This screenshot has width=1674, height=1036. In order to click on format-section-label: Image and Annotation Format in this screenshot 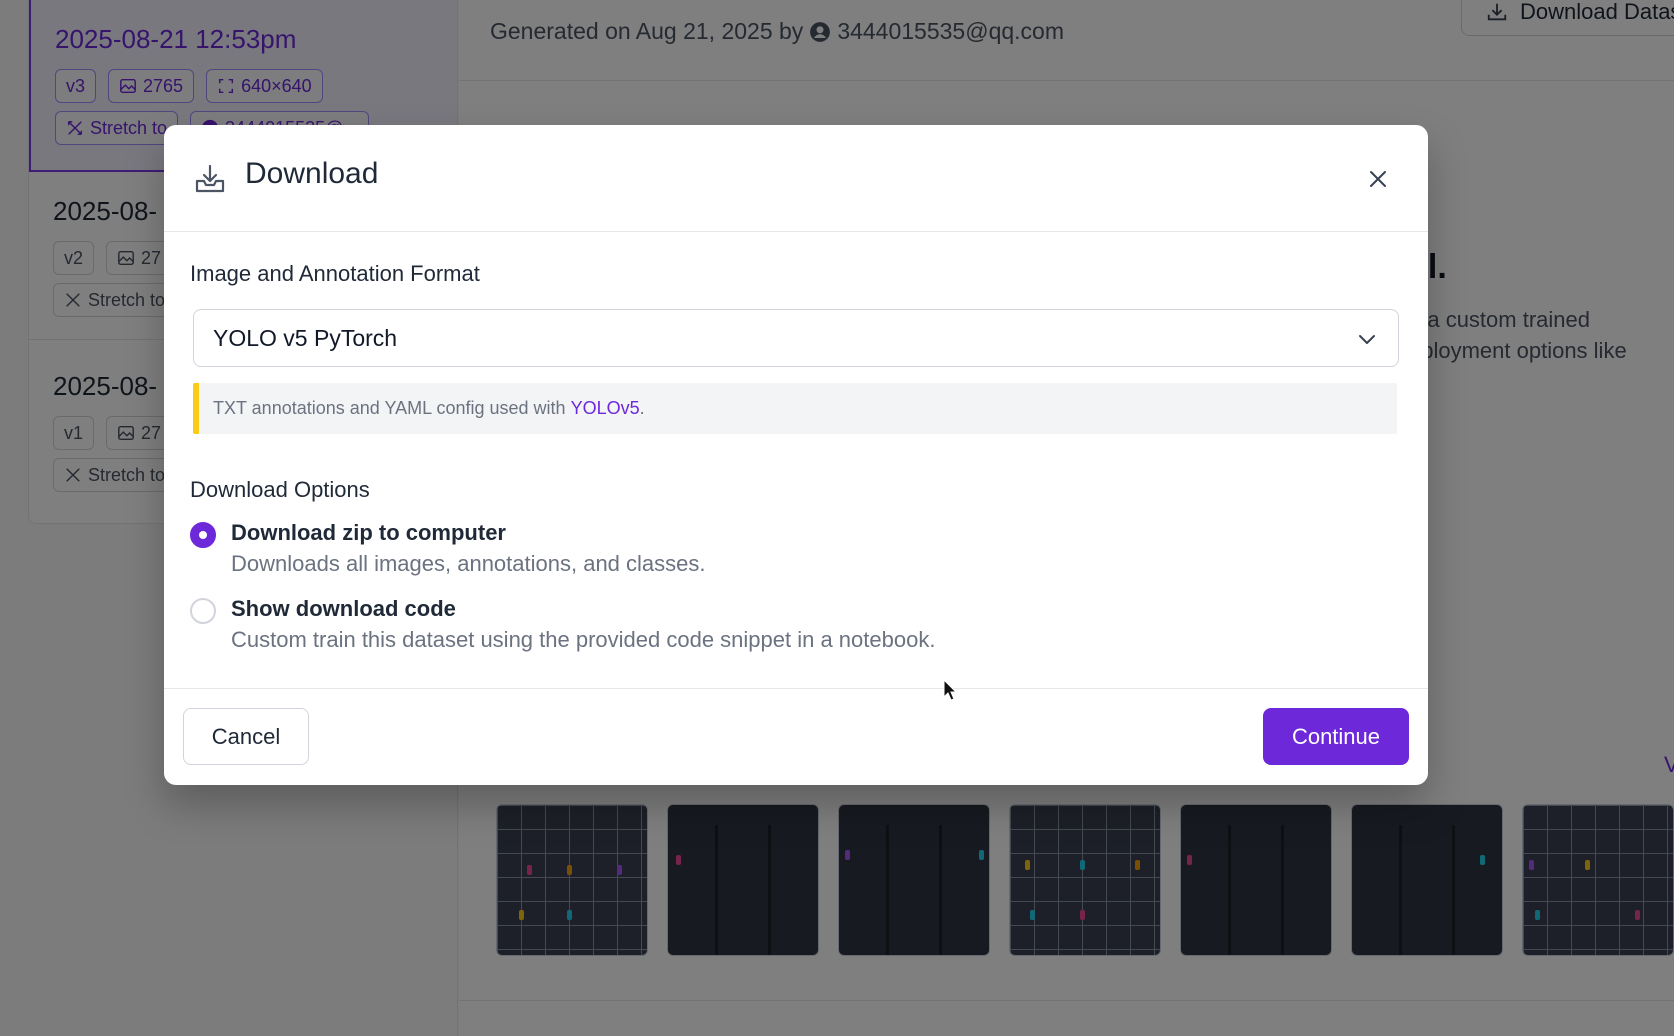, I will do `click(335, 273)`.